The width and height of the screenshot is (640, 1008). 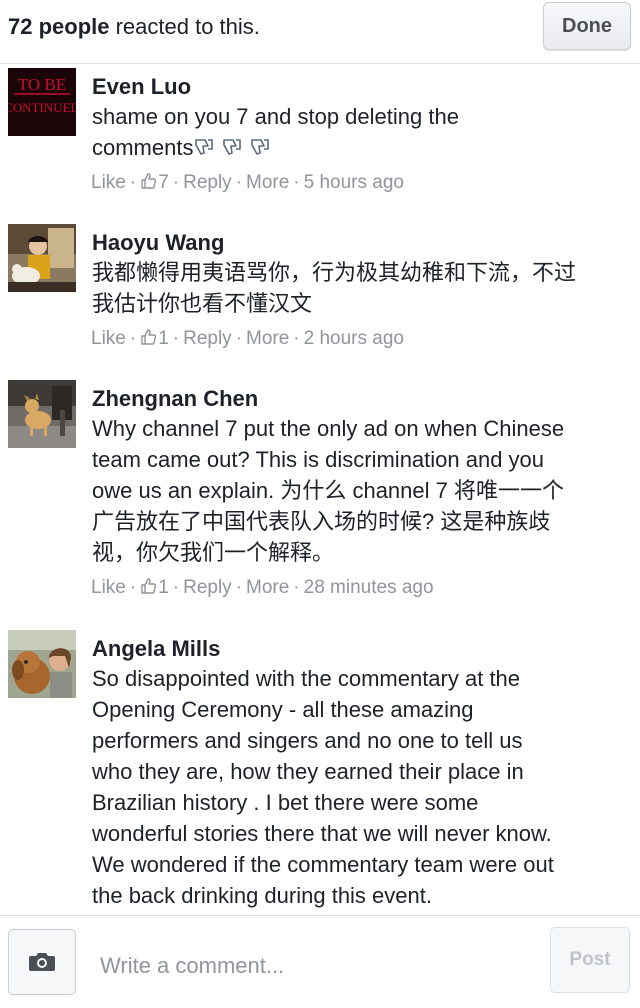 What do you see at coordinates (362, 147) in the screenshot?
I see `comment-line: comments` at bounding box center [362, 147].